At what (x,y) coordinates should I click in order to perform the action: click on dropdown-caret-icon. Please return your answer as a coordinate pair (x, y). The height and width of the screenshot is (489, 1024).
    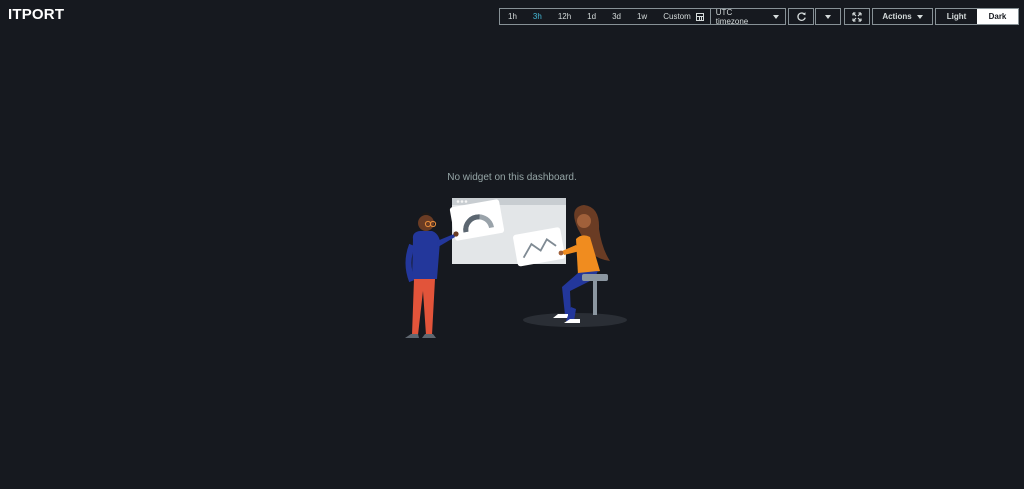
    Looking at the image, I should click on (828, 16).